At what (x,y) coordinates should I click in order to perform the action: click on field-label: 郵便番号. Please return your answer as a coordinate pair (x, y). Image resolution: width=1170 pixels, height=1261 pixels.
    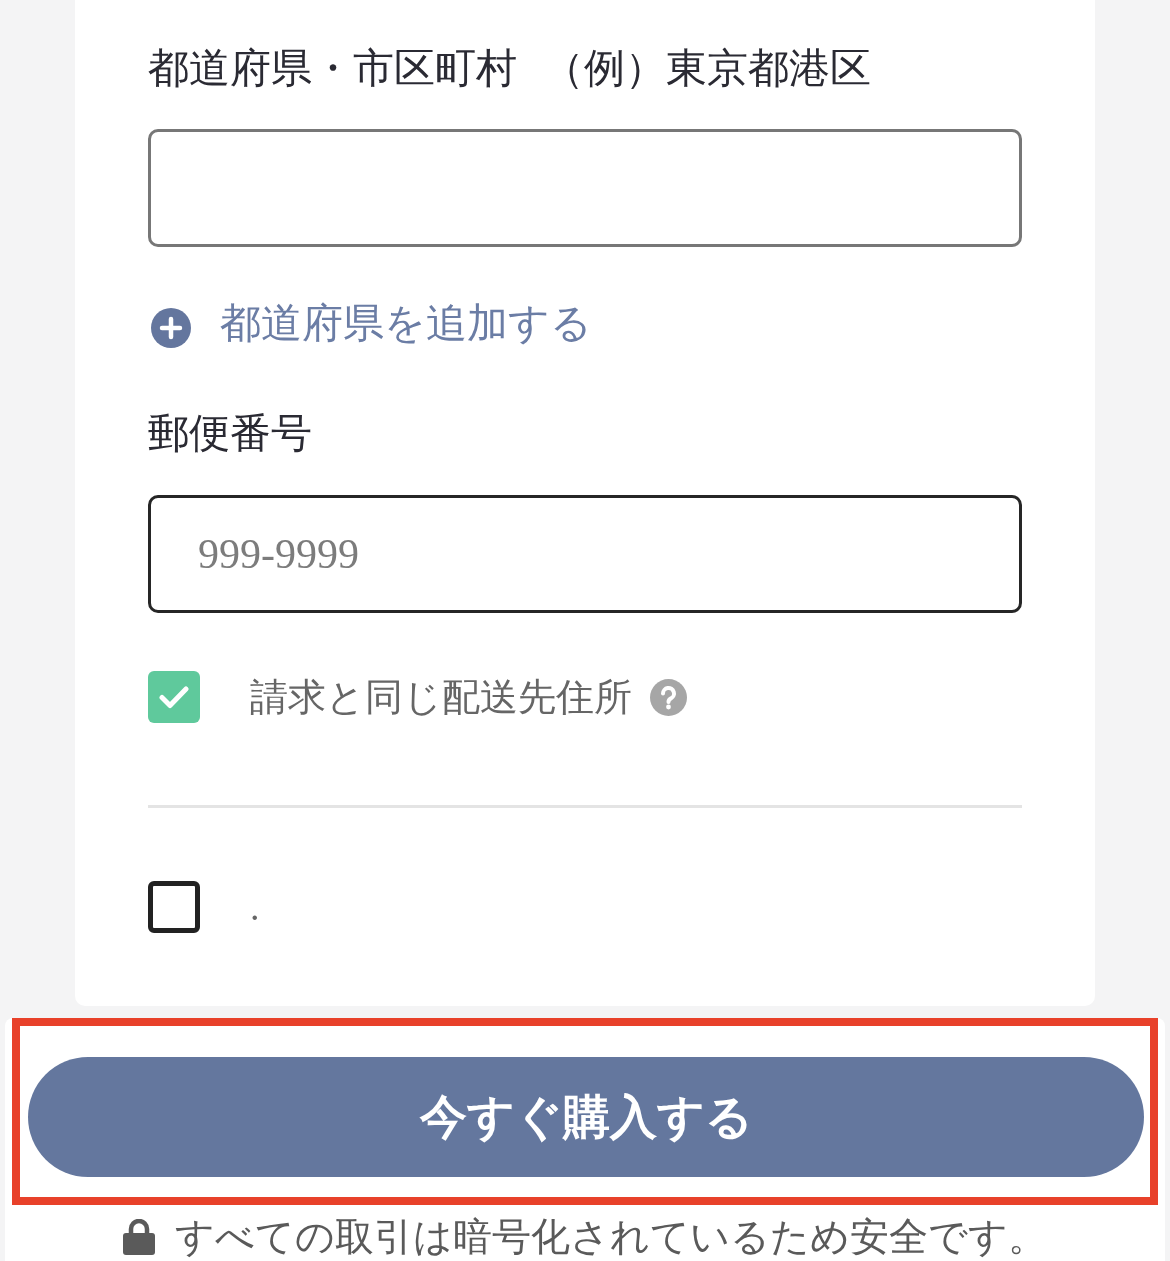
    Looking at the image, I should click on (230, 433).